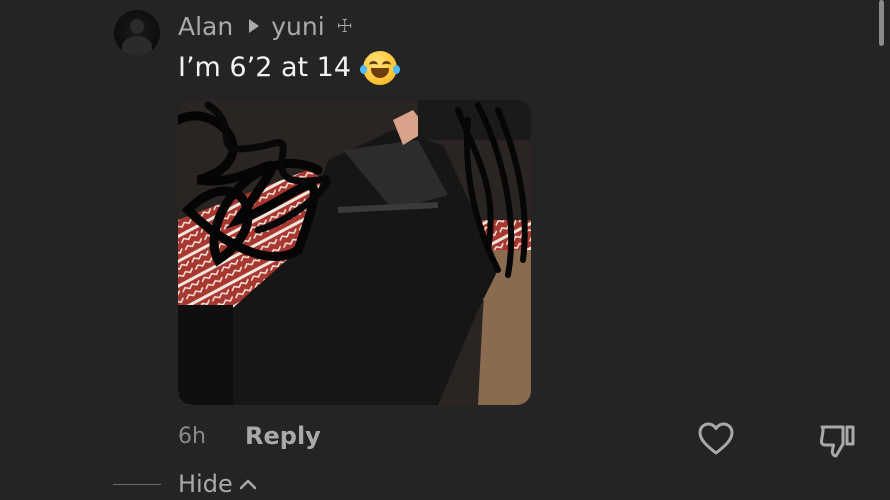 Image resolution: width=890 pixels, height=500 pixels. What do you see at coordinates (137, 26) in the screenshot?
I see `avatar-head` at bounding box center [137, 26].